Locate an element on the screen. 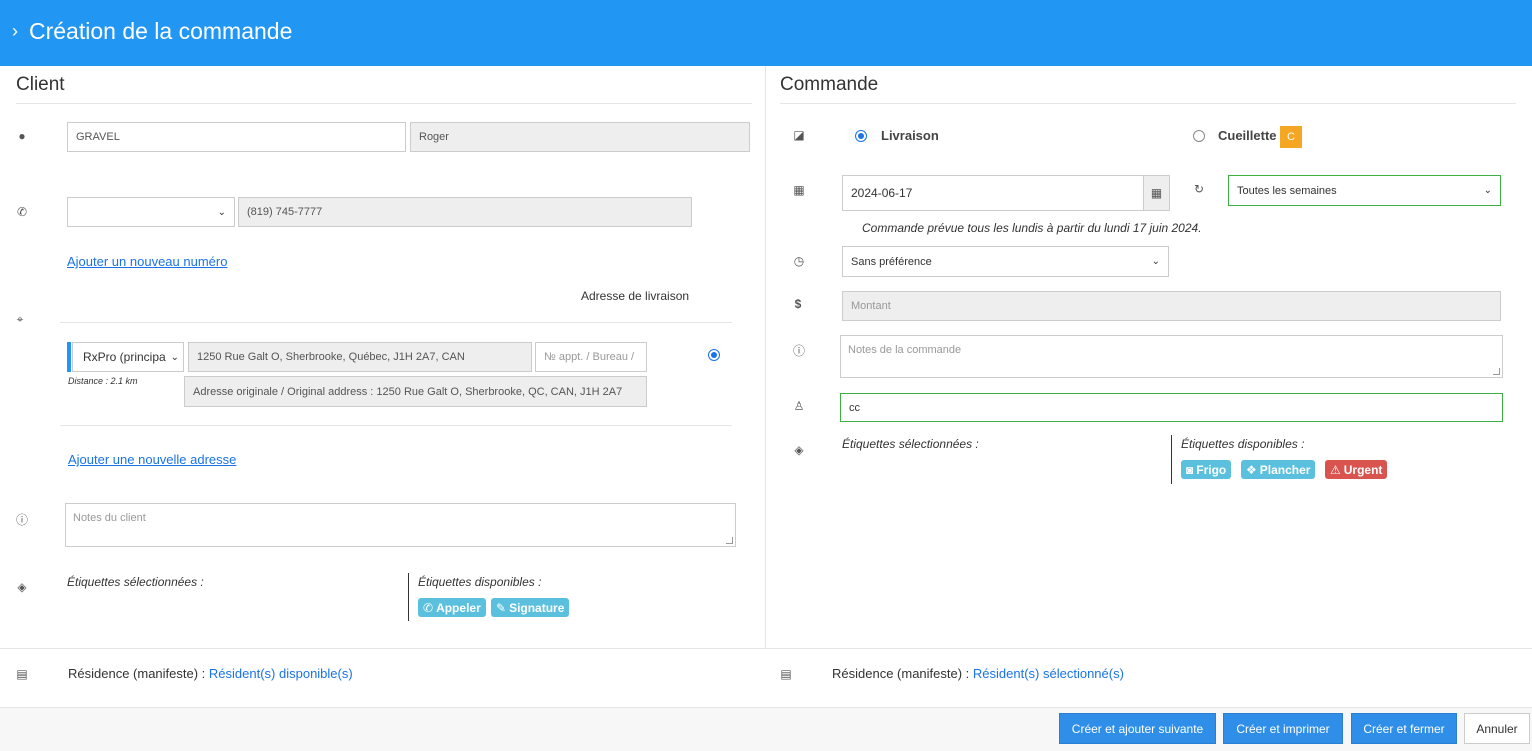 The width and height of the screenshot is (1532, 751). tag-frigo: ◙ Frigo is located at coordinates (1206, 469).